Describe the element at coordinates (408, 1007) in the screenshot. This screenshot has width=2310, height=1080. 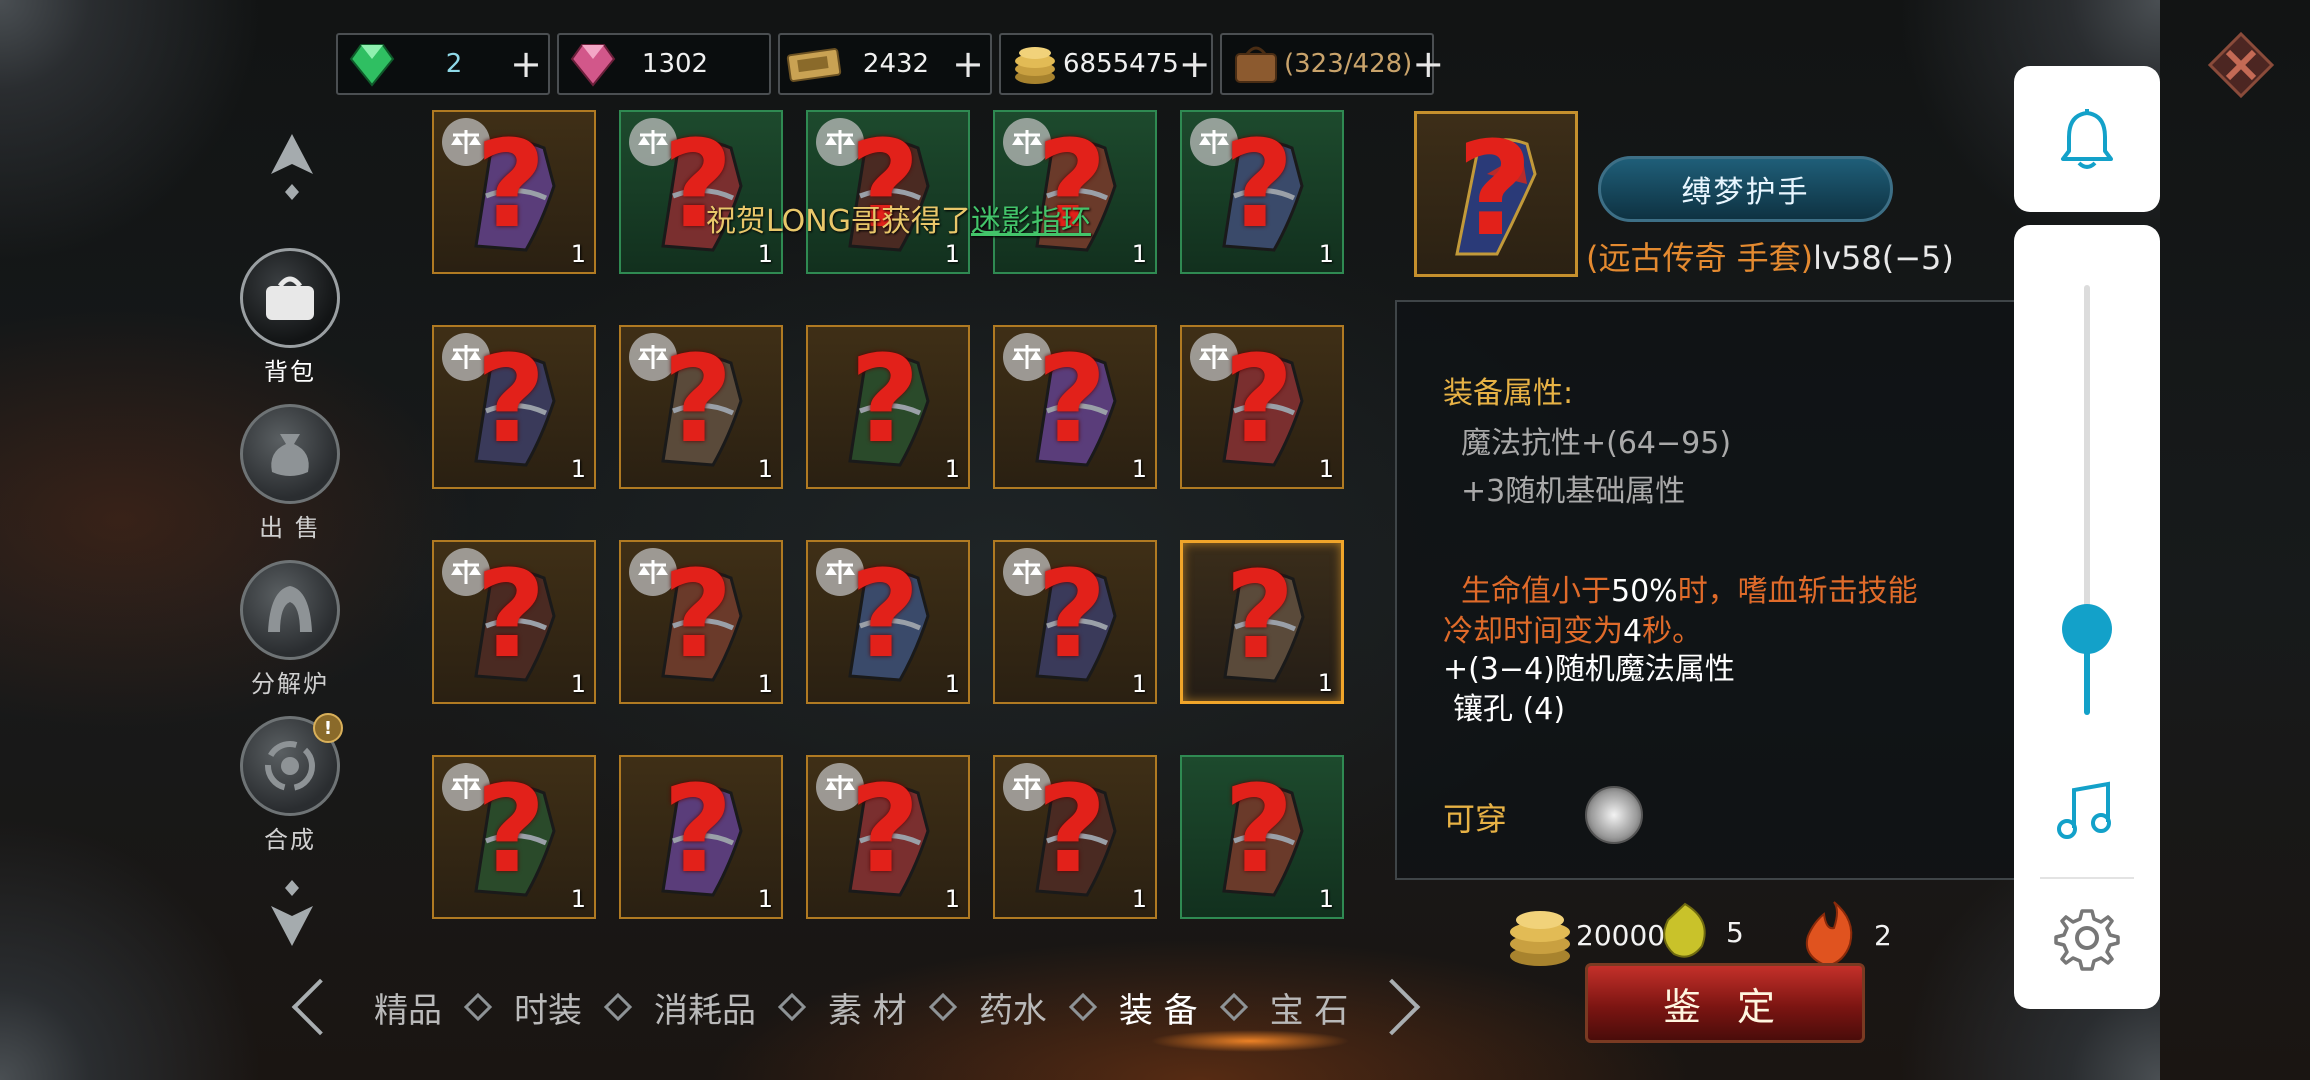
I see `tab-premium: 精品` at that location.